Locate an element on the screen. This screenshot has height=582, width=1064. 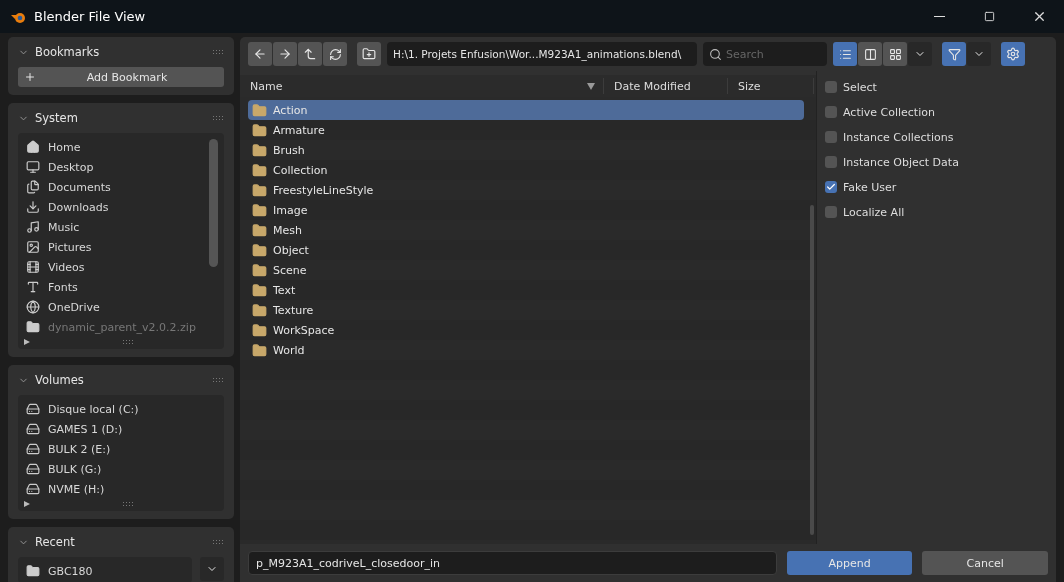
file-row: Image is located at coordinates (526, 210).